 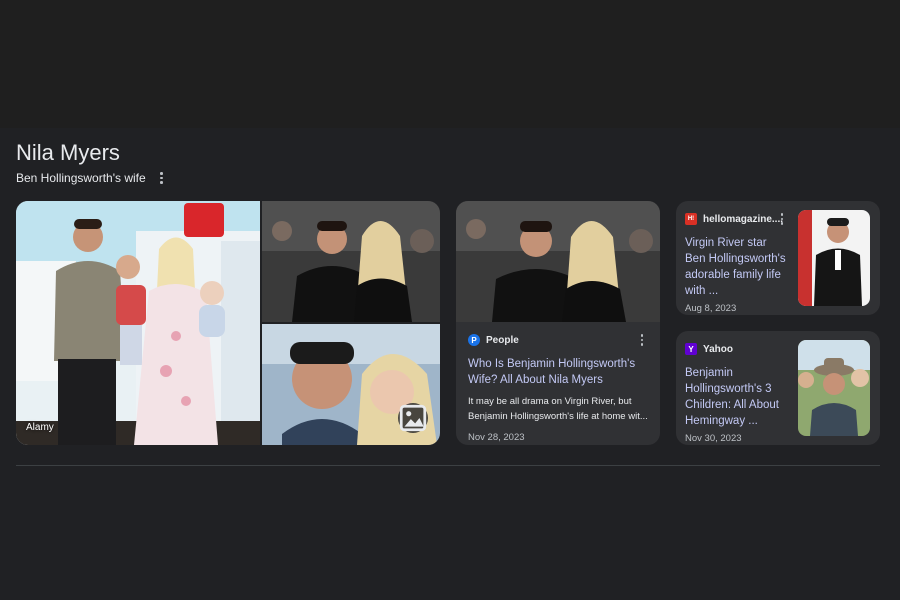 I want to click on section-divider, so click(x=448, y=465).